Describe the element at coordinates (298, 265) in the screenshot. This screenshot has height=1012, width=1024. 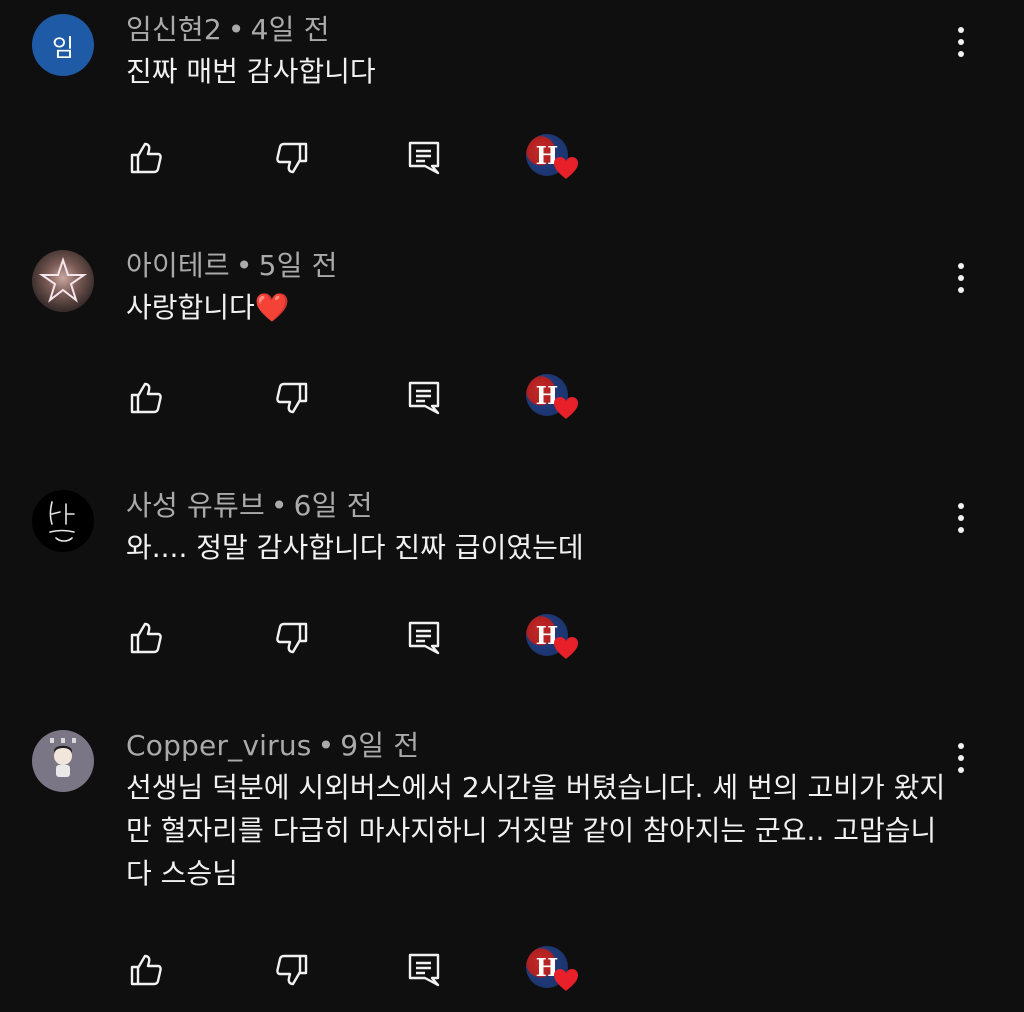
I see `comment-time: 5일 전` at that location.